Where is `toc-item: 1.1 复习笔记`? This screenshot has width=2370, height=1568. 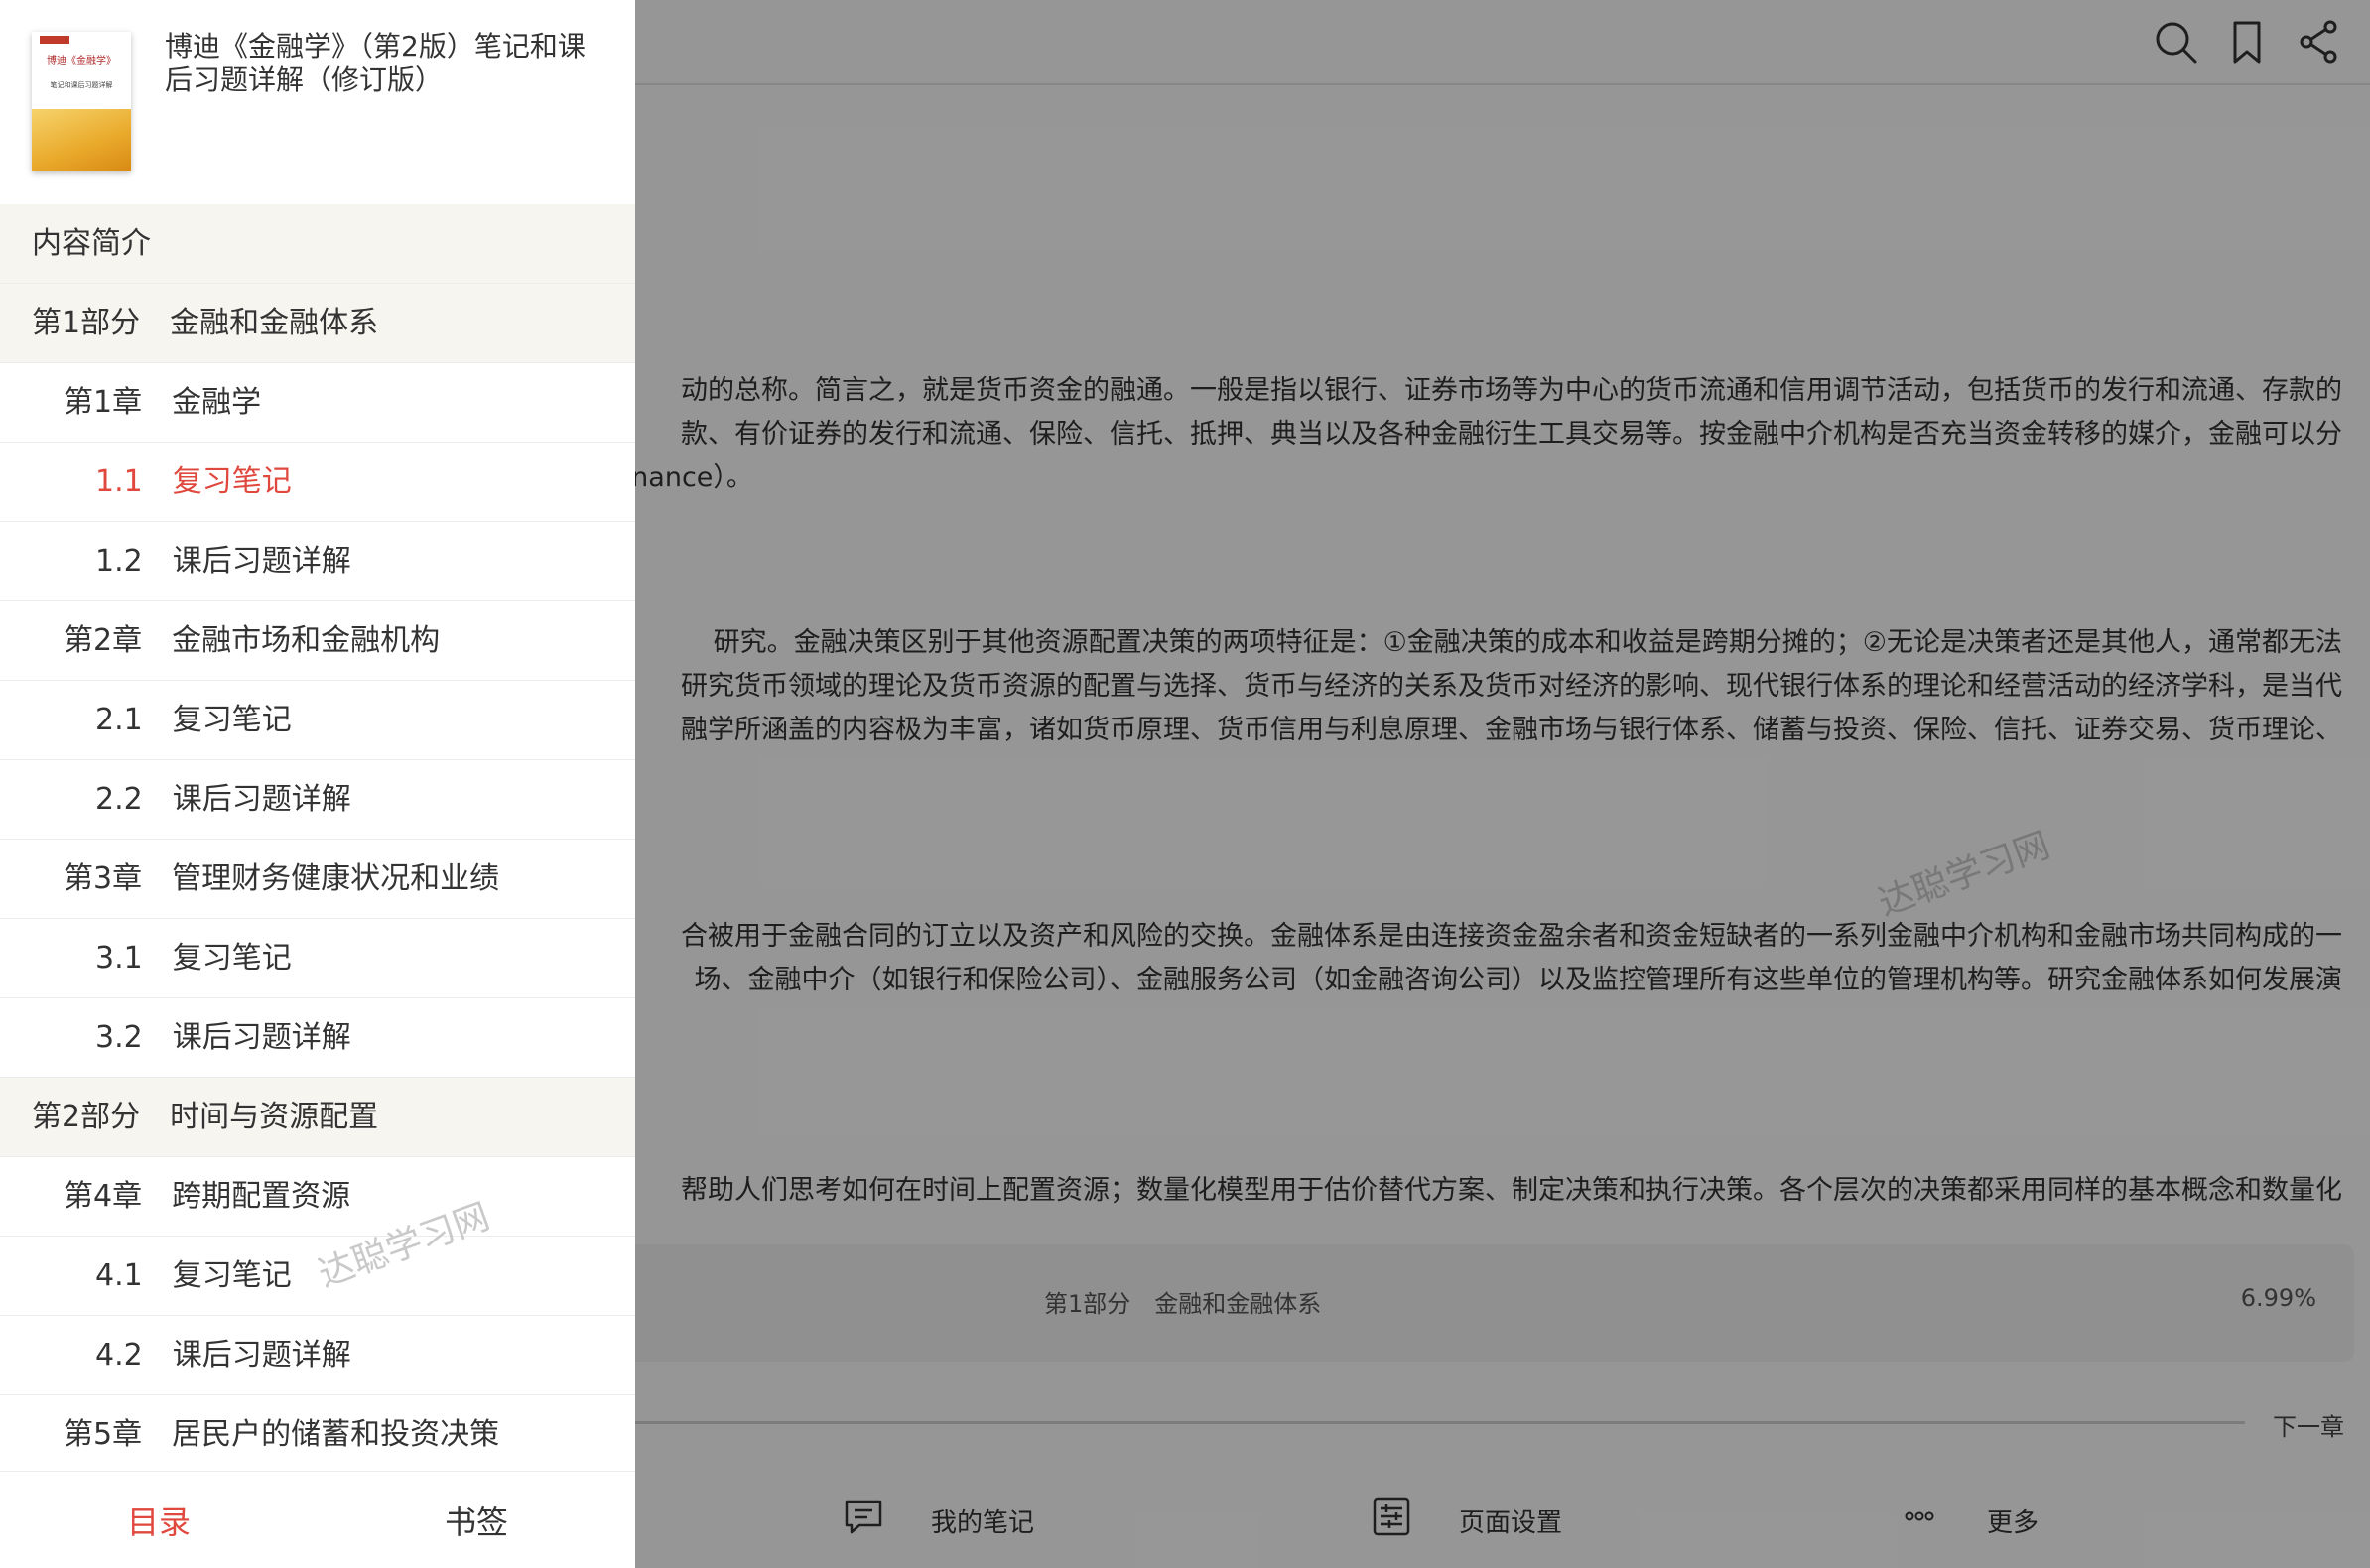
toc-item: 1.1 复习笔记 is located at coordinates (317, 482).